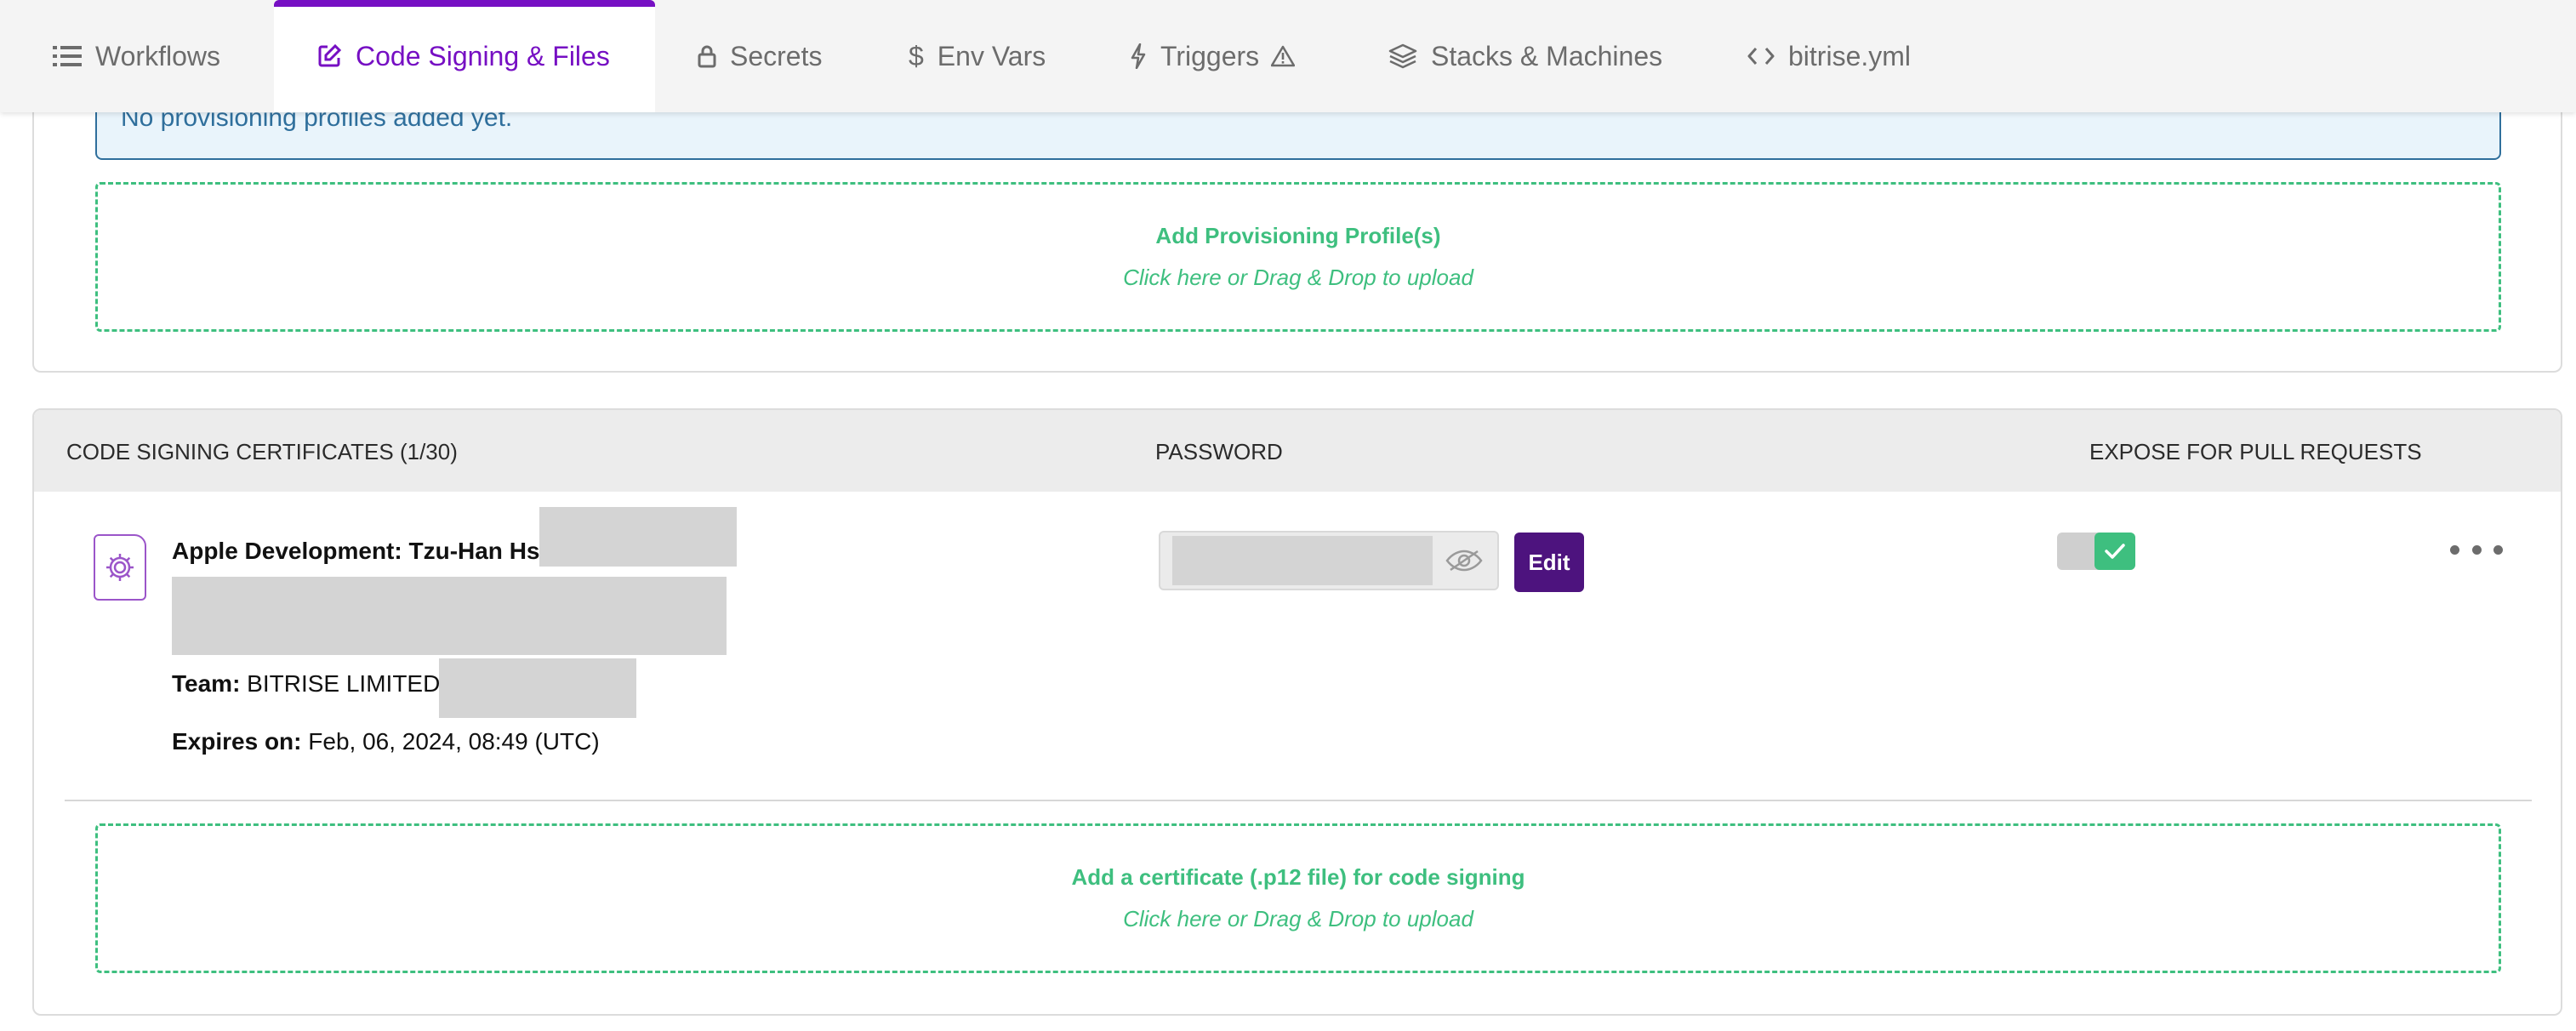 This screenshot has width=2576, height=1031. Describe the element at coordinates (386, 742) in the screenshot. I see `certificate-expiry: Expires on: Feb, 06, 2024, 08:49 (UTC)` at that location.